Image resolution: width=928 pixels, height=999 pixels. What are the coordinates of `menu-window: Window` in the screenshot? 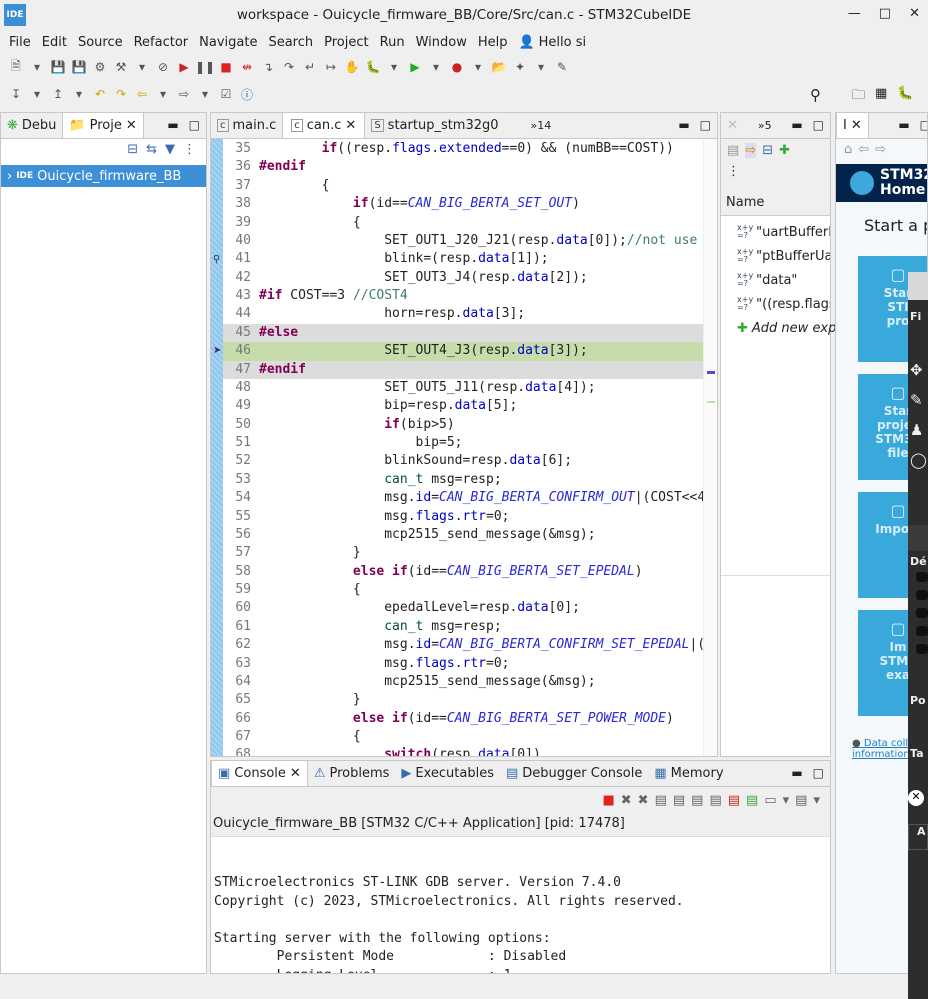 It's located at (446, 42).